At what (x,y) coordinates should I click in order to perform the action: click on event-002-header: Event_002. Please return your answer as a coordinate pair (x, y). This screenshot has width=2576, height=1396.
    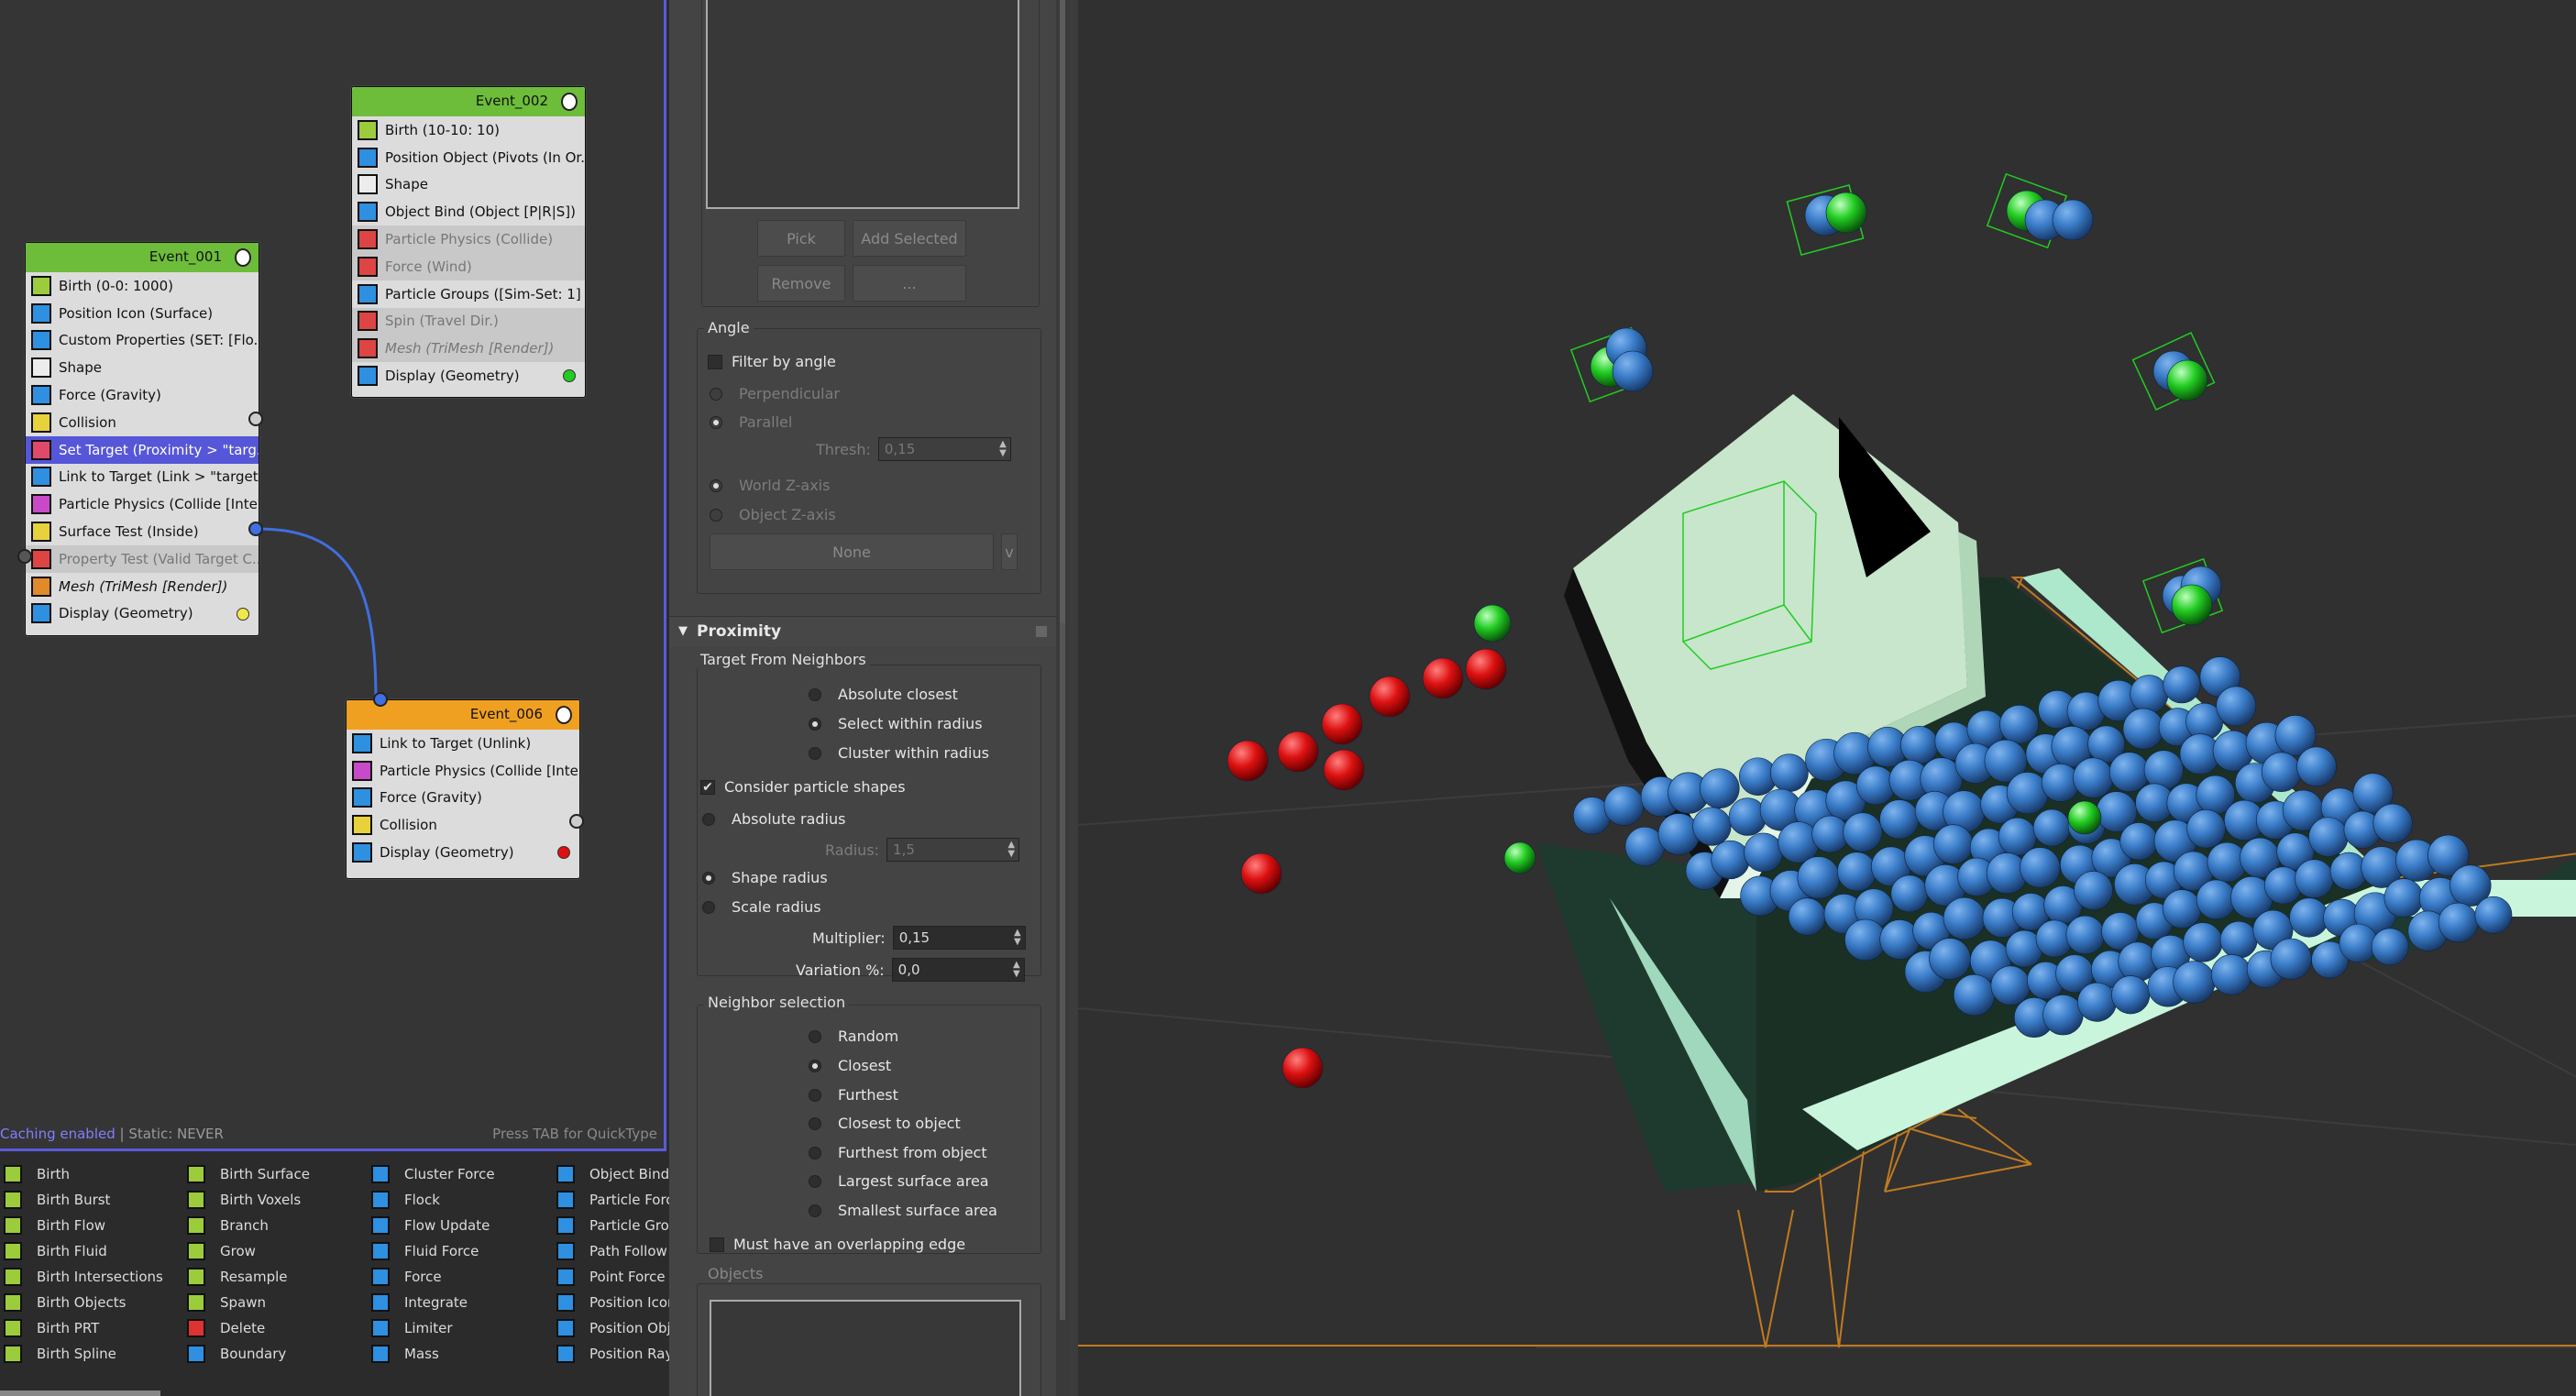
    Looking at the image, I should click on (468, 101).